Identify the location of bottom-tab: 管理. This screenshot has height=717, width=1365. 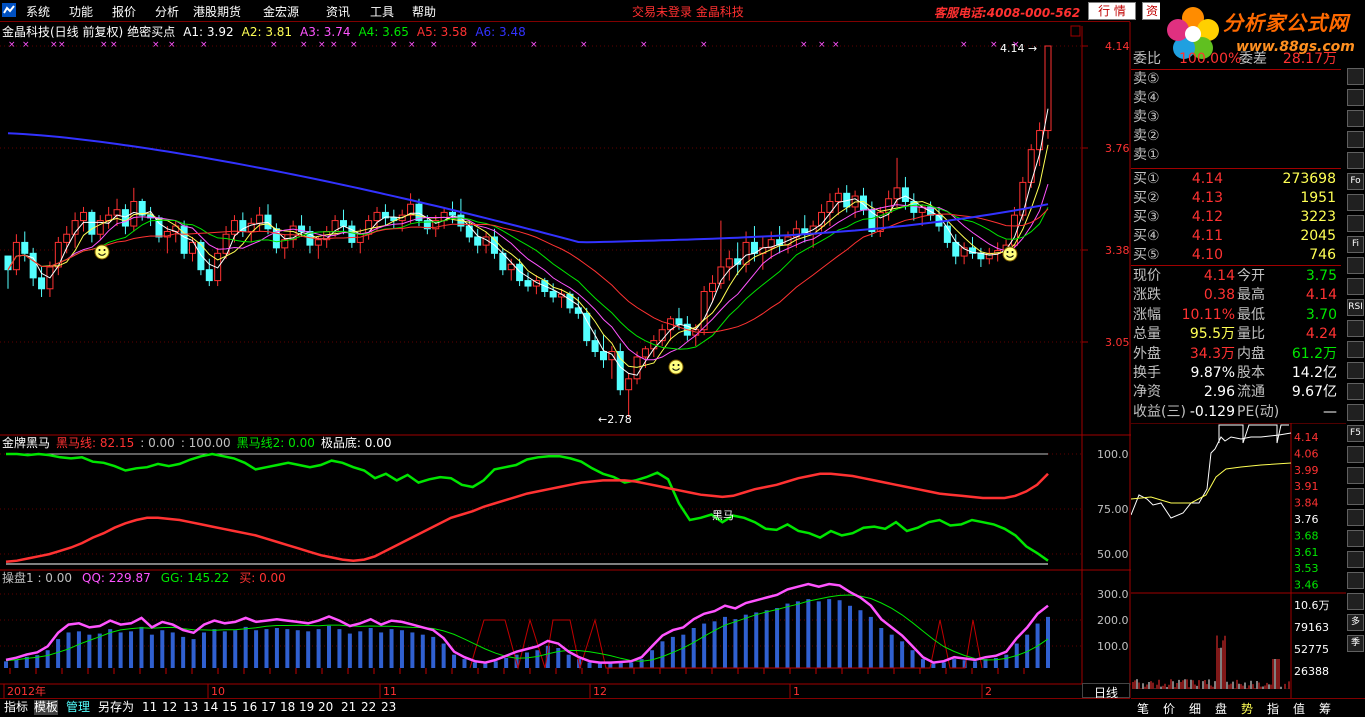
(78, 707).